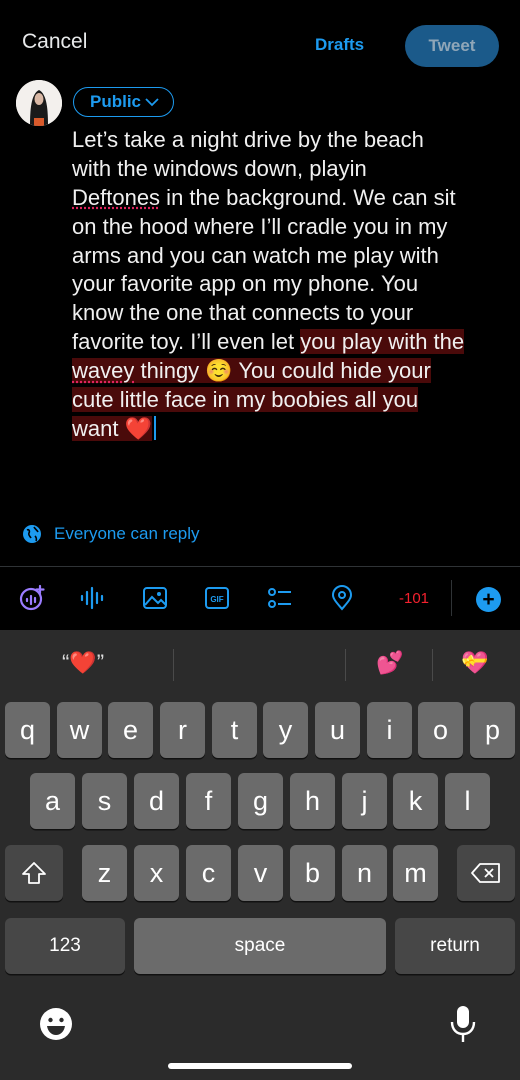 The width and height of the screenshot is (520, 1080). Describe the element at coordinates (260, 1066) in the screenshot. I see `home-indicator` at that location.